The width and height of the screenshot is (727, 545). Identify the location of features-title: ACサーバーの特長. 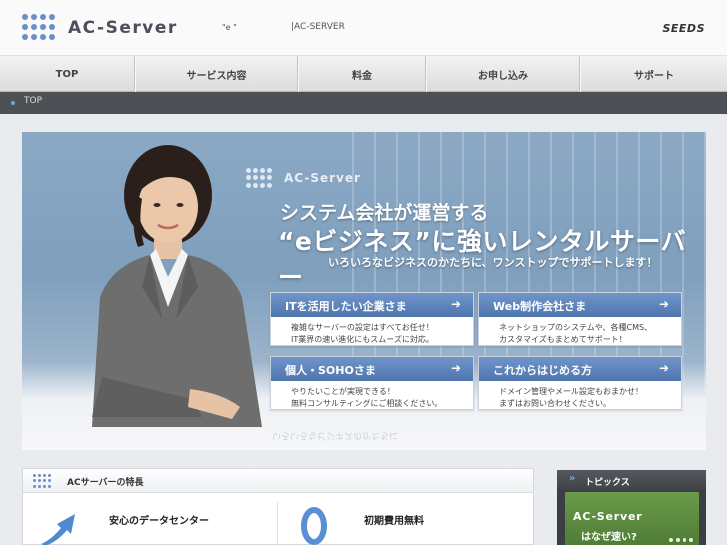
(105, 483).